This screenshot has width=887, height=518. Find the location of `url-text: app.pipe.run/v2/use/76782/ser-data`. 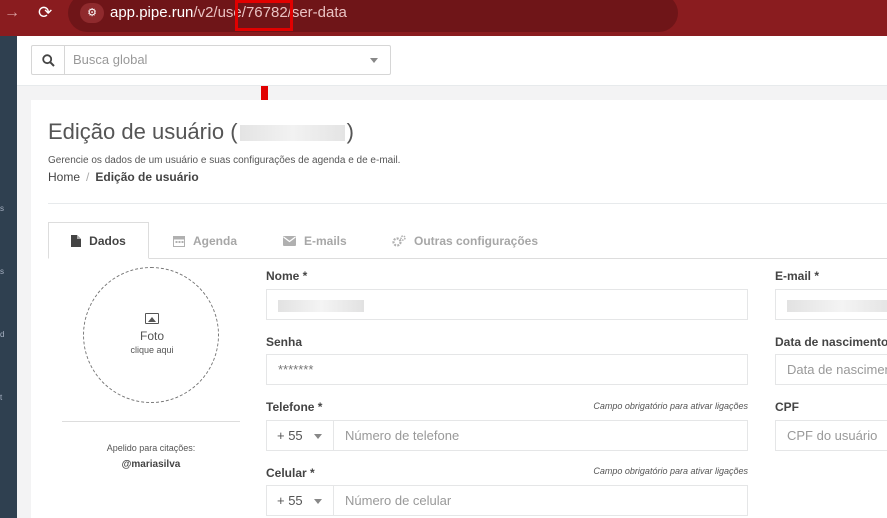

url-text: app.pipe.run/v2/use/76782/ser-data is located at coordinates (228, 13).